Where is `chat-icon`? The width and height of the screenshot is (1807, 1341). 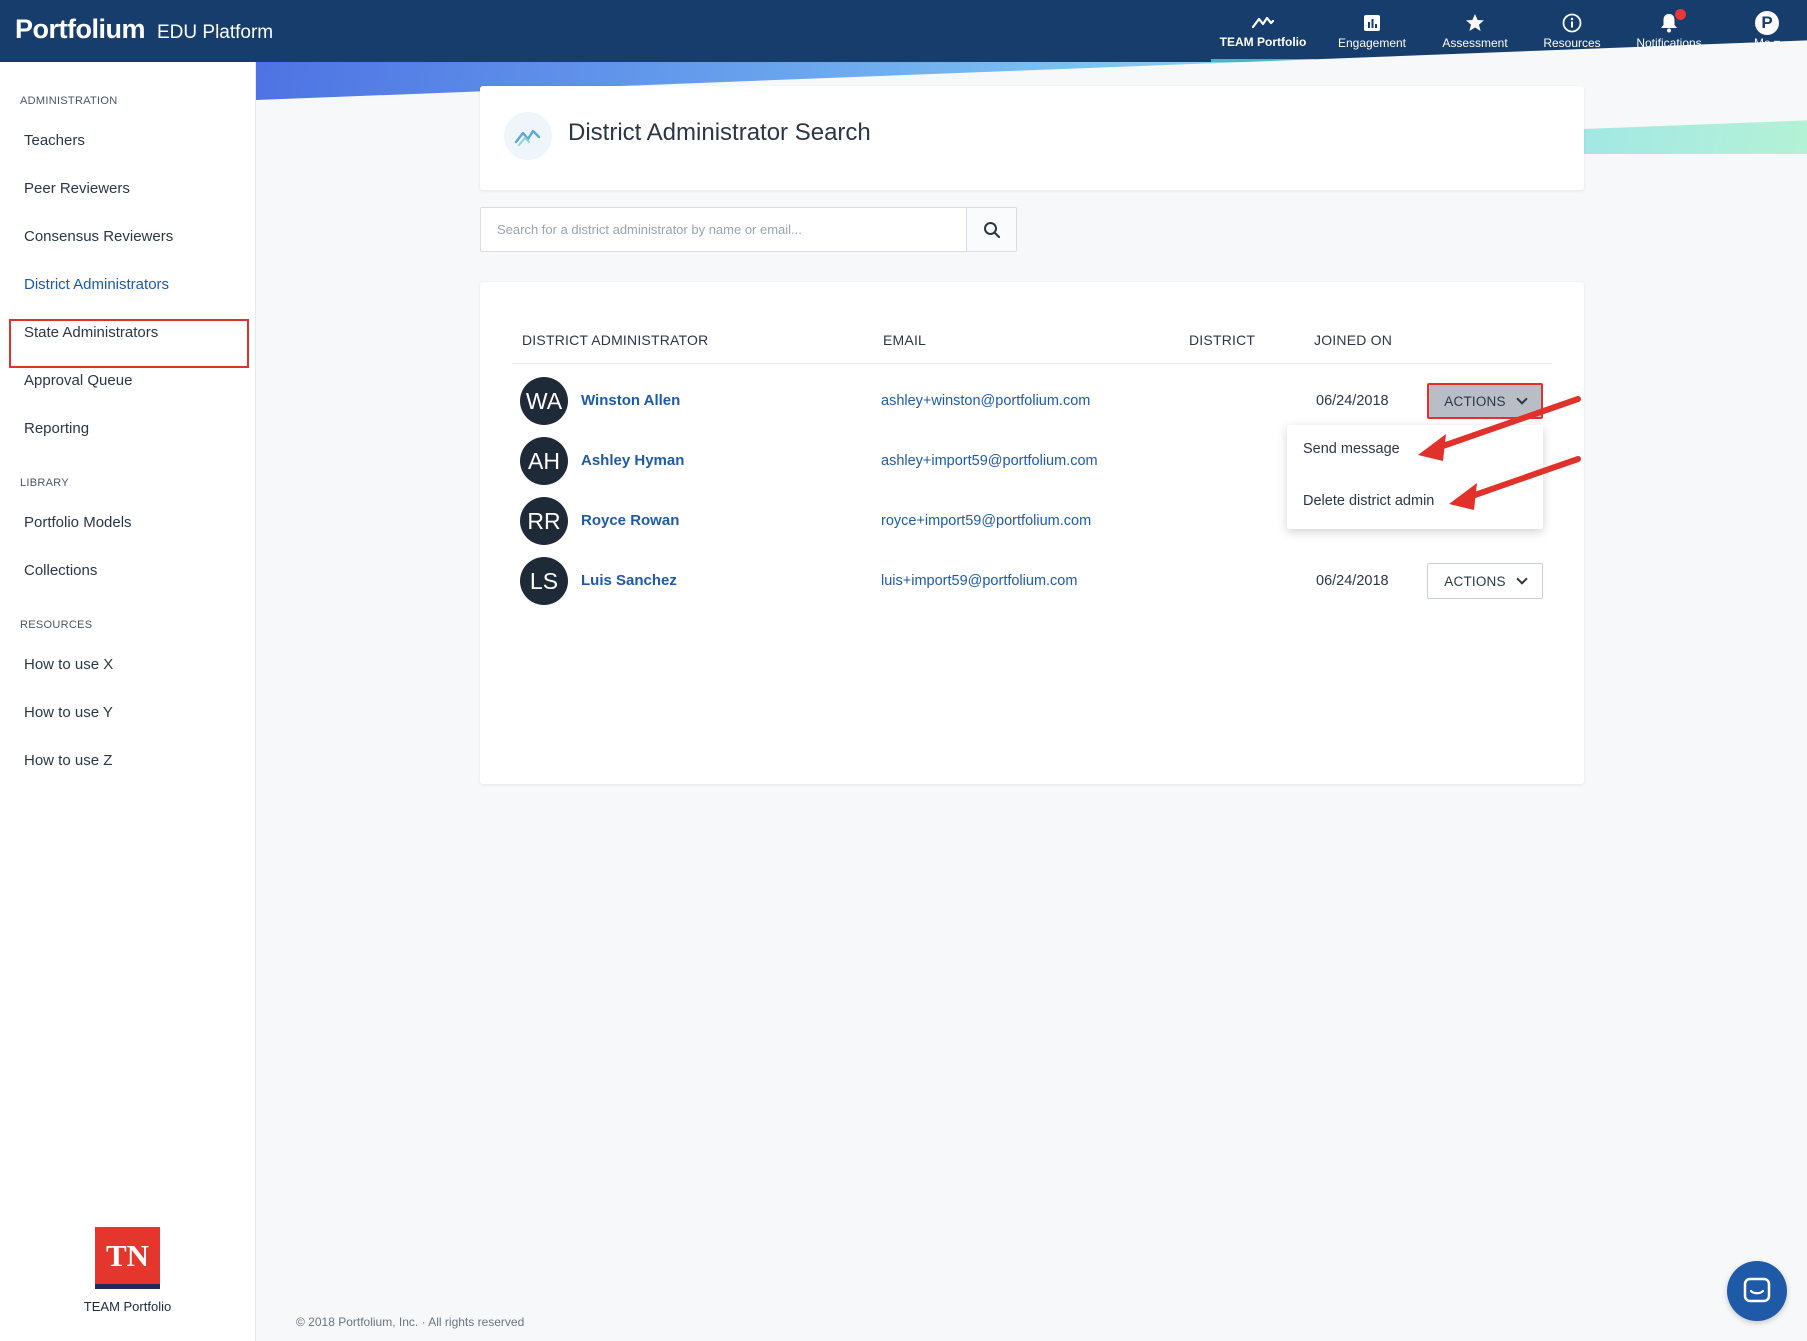 chat-icon is located at coordinates (1757, 1290).